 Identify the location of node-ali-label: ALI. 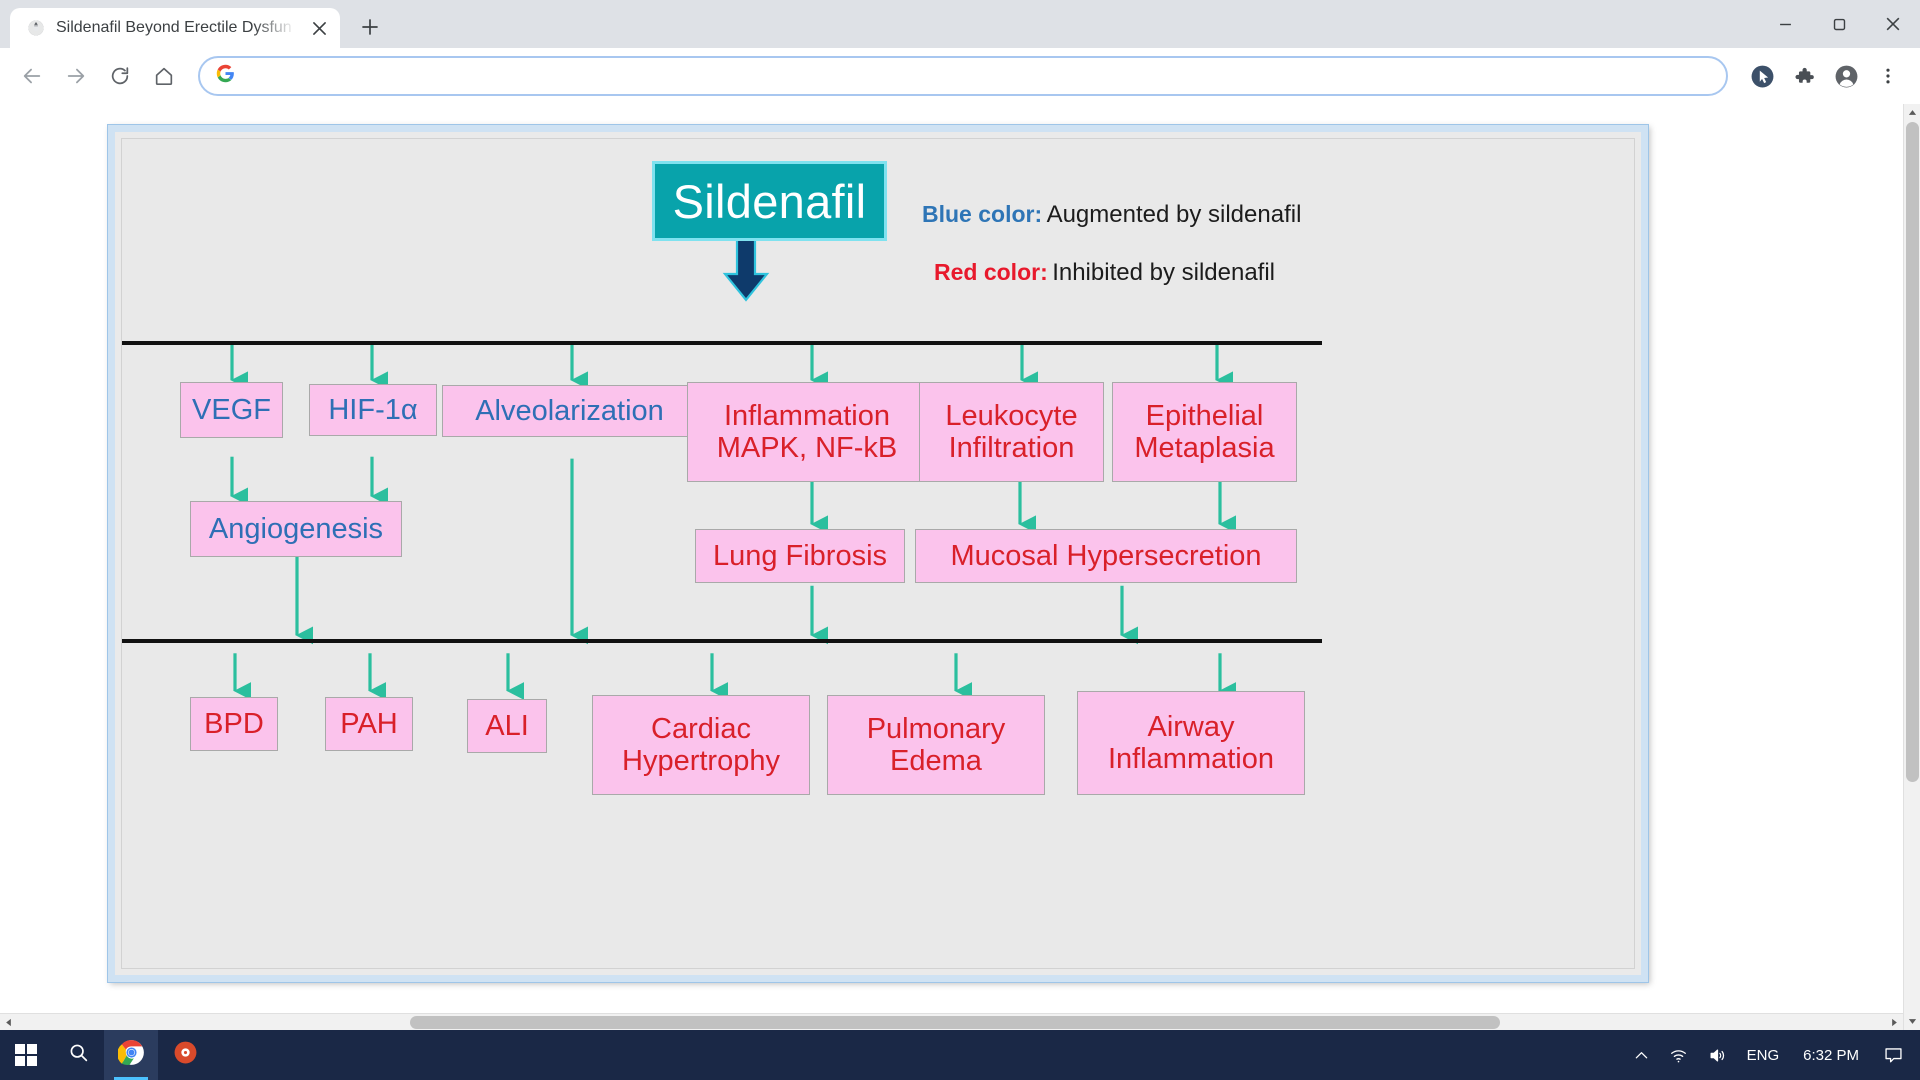
(507, 725).